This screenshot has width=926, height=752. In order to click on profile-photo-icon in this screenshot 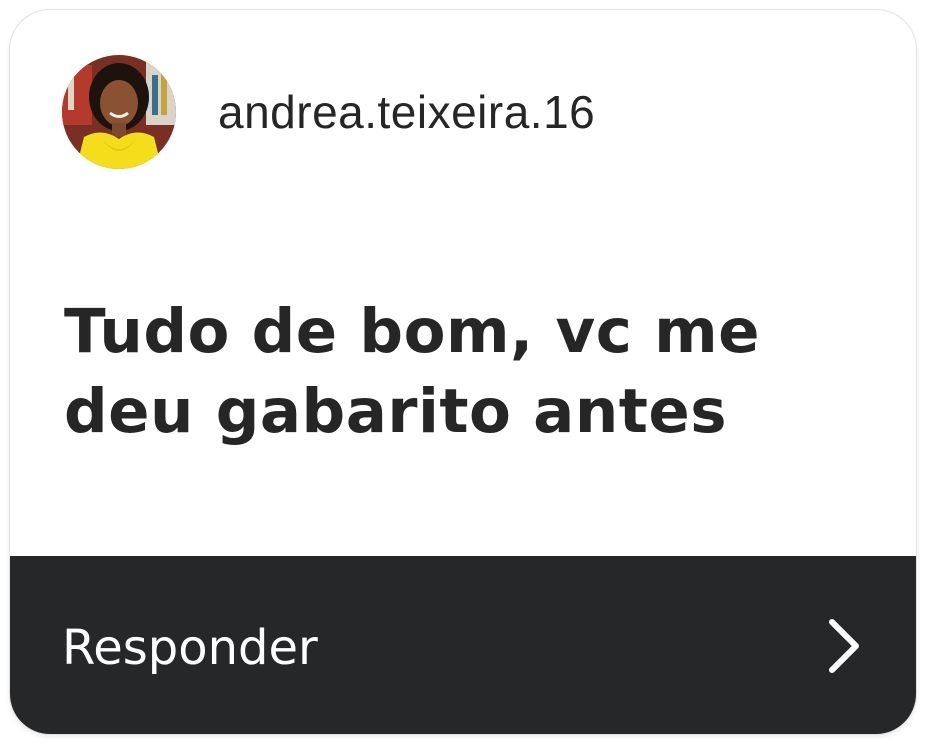, I will do `click(119, 112)`.